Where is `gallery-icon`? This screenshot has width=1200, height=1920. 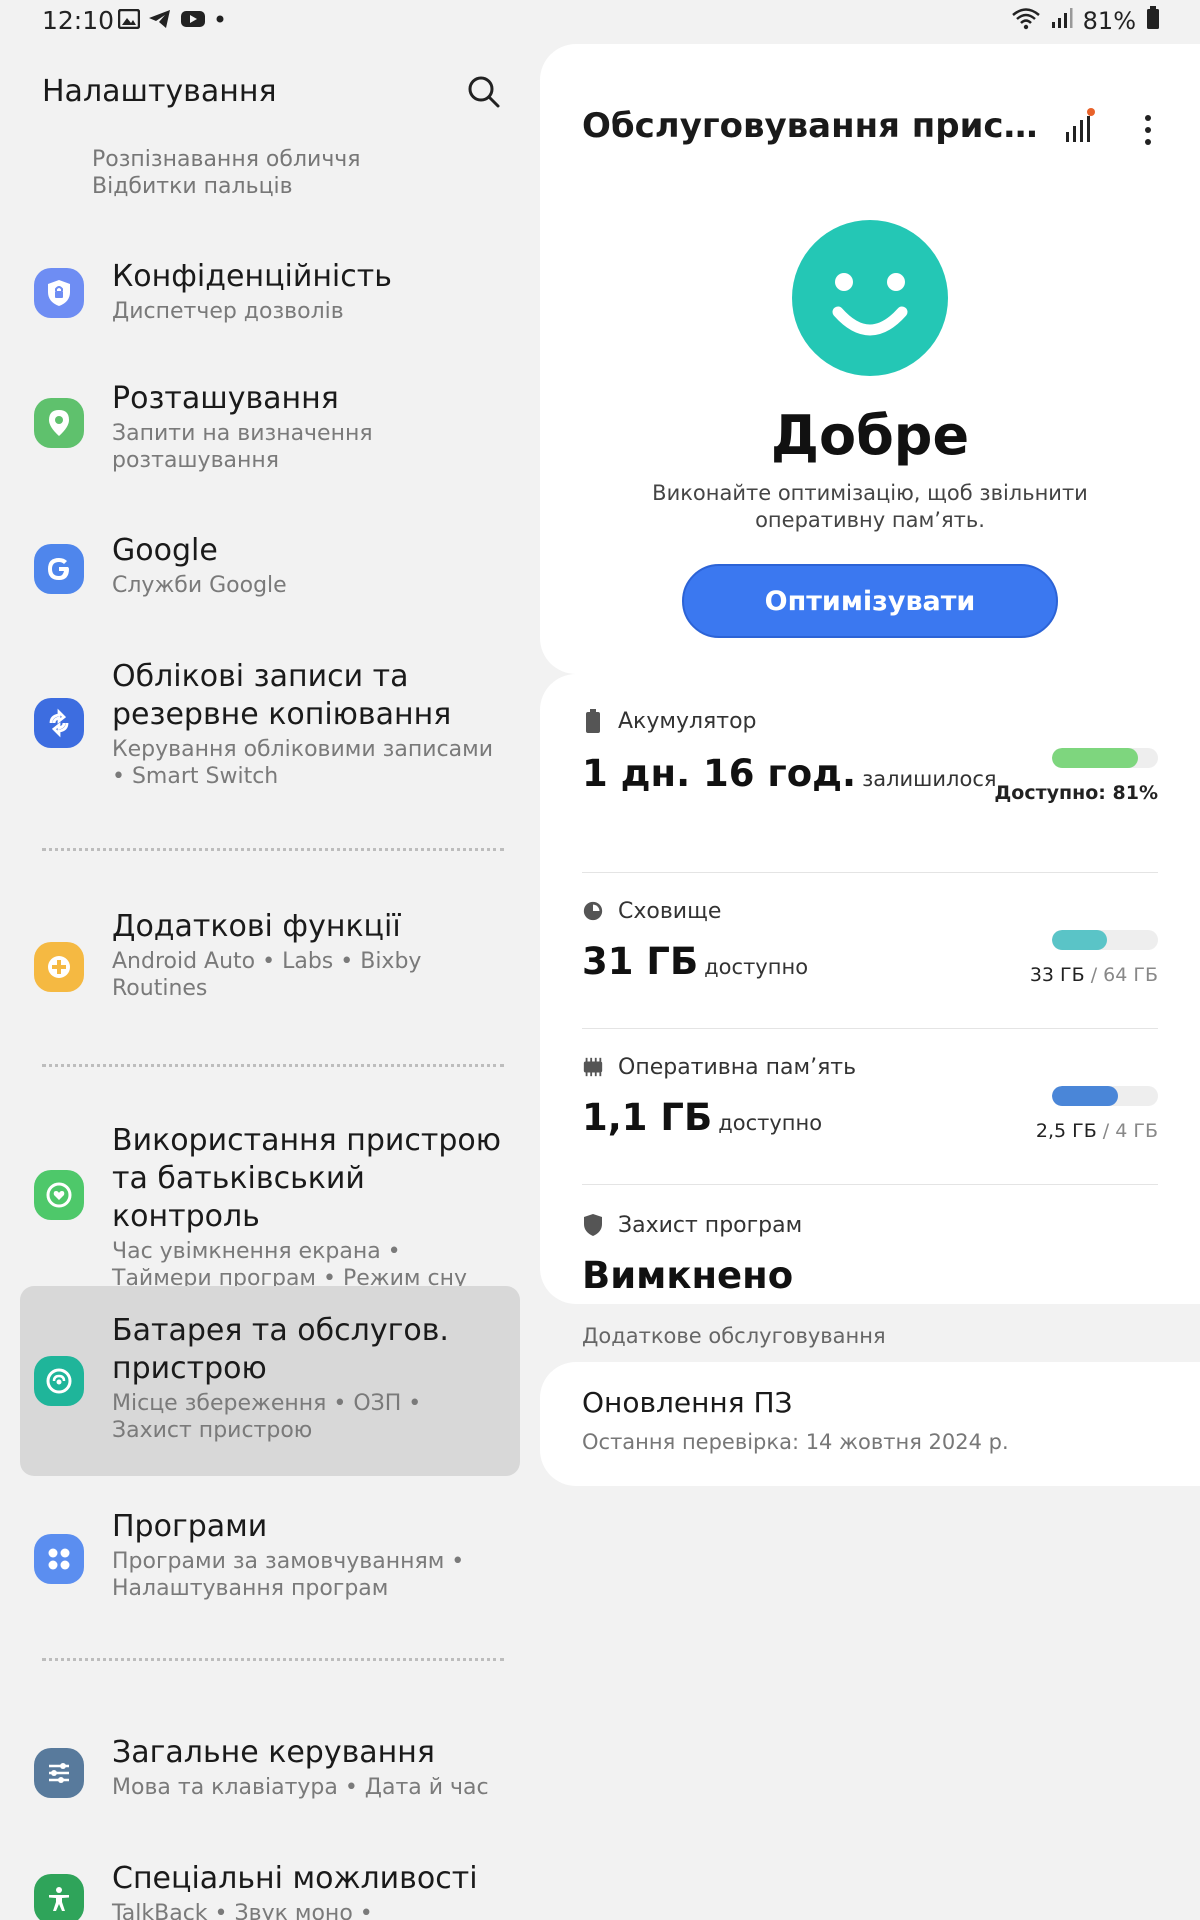 gallery-icon is located at coordinates (129, 20).